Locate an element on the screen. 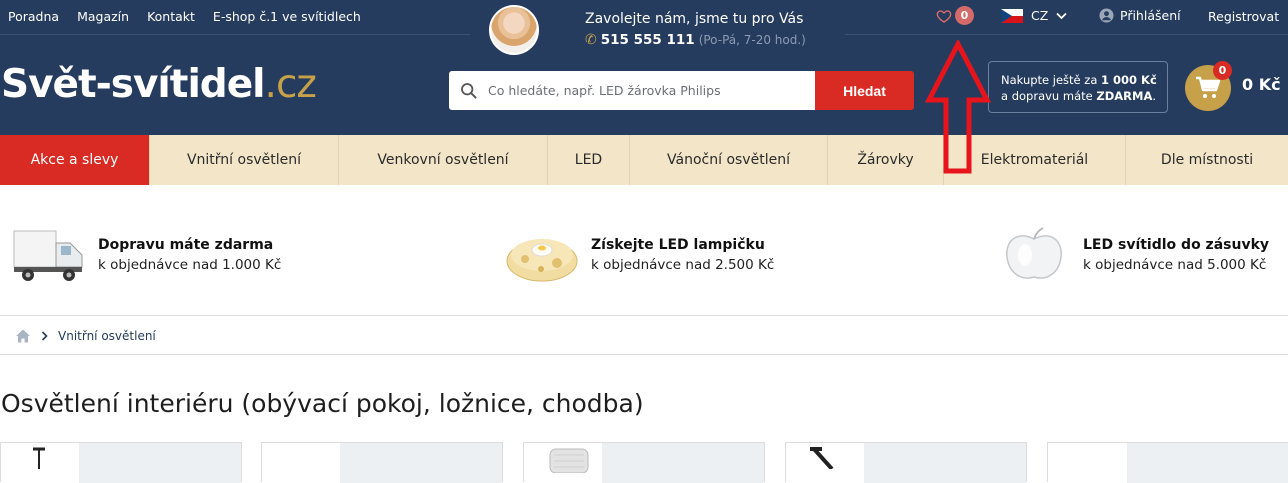  top-link-eshop: E-shop č.1 ve svítidlech is located at coordinates (287, 16).